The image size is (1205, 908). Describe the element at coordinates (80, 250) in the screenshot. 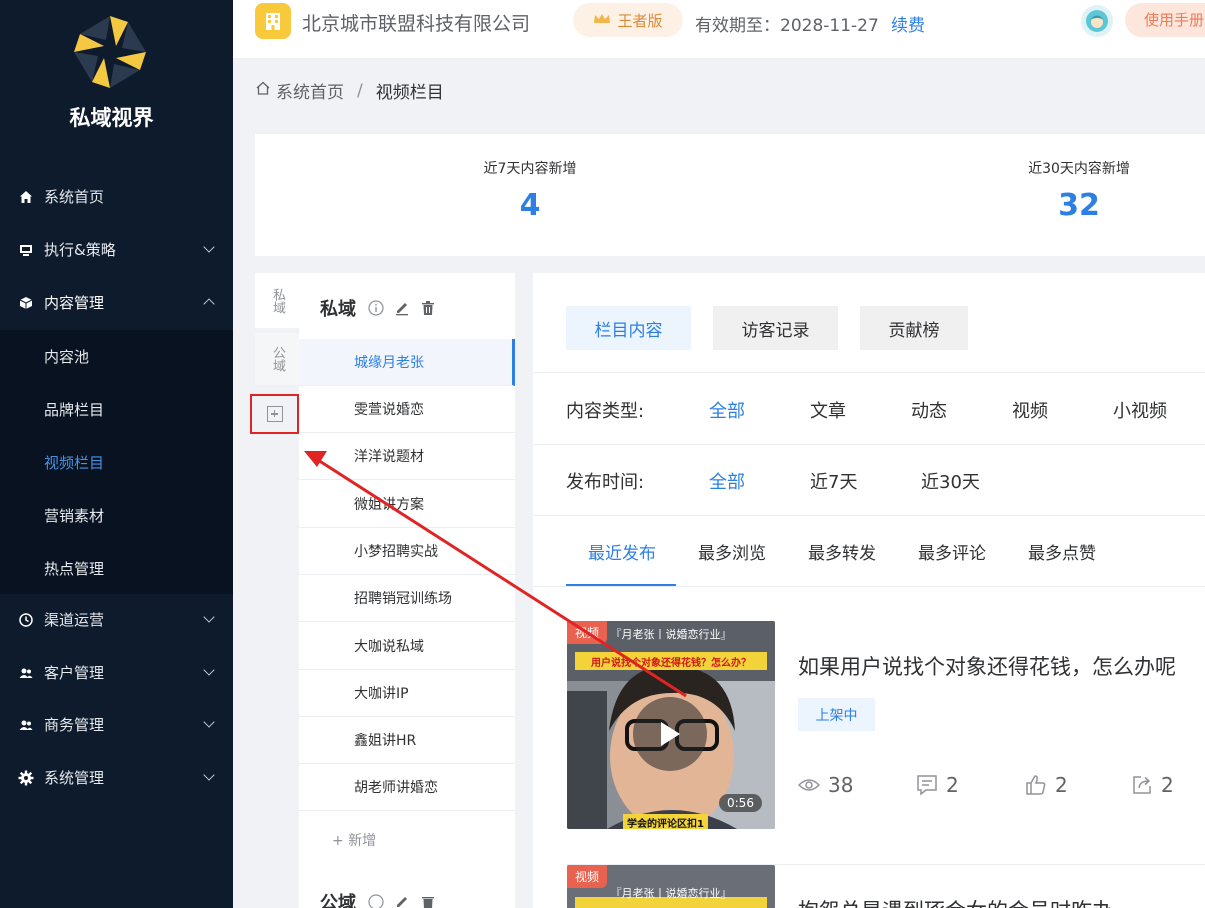

I see `nav-label: 执行&策略` at that location.